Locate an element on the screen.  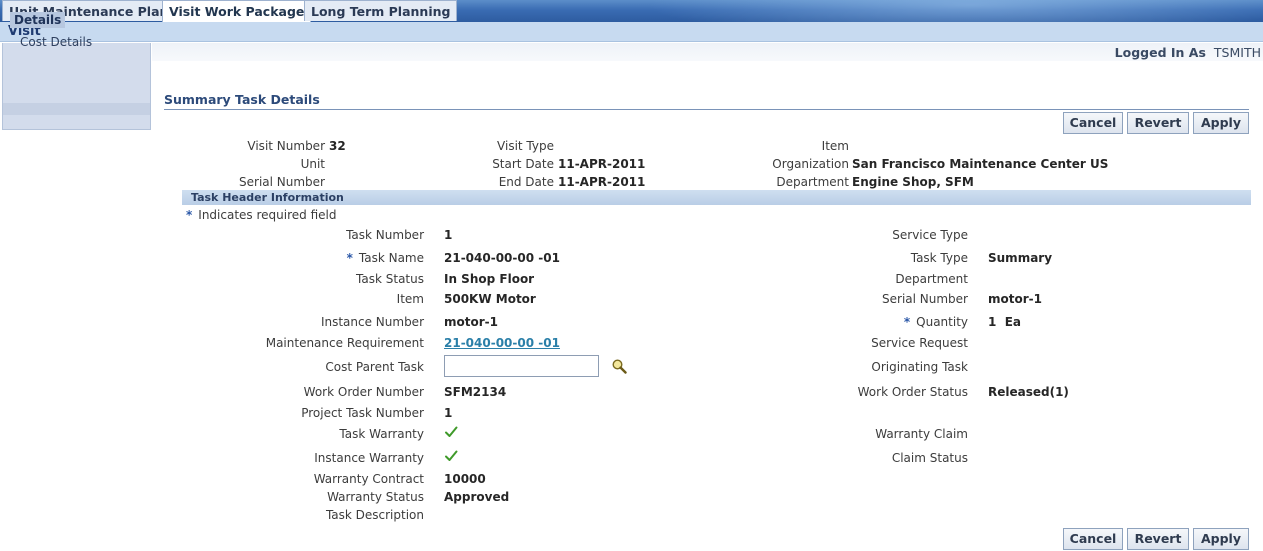
service-type-label: Service Type is located at coordinates (930, 235).